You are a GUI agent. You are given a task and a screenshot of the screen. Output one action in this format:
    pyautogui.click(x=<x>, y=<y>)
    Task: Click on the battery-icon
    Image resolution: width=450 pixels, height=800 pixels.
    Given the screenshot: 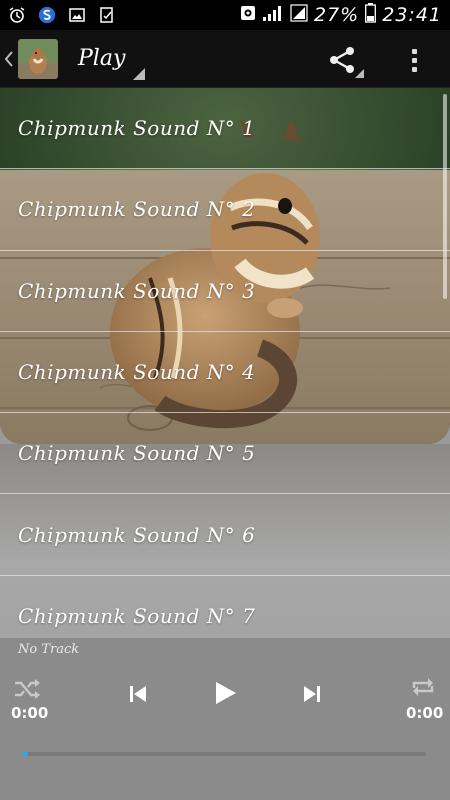 What is the action you would take?
    pyautogui.click(x=371, y=15)
    